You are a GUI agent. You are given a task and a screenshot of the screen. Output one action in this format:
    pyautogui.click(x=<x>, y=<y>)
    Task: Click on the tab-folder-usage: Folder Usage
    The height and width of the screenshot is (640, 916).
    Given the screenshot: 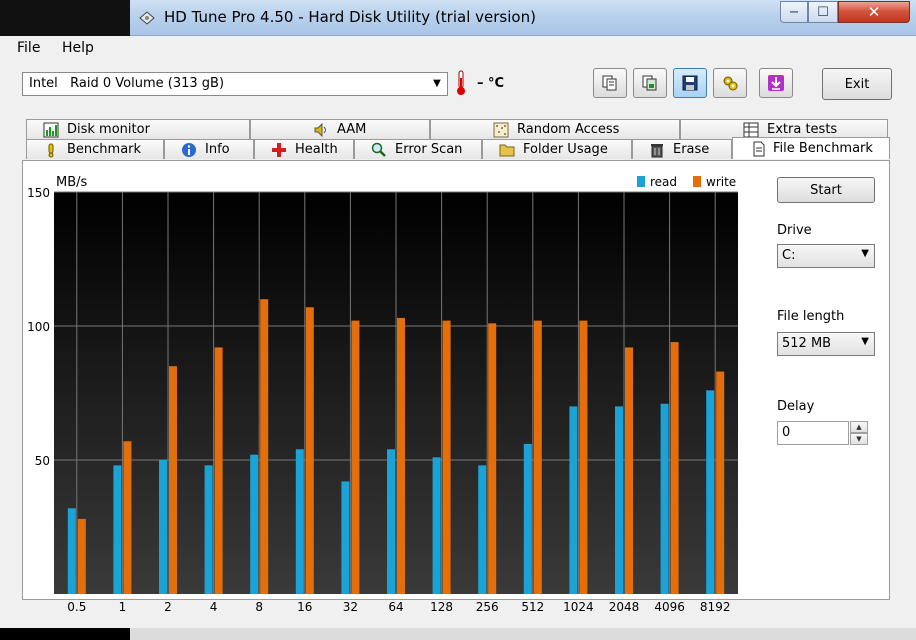 What is the action you would take?
    pyautogui.click(x=557, y=149)
    